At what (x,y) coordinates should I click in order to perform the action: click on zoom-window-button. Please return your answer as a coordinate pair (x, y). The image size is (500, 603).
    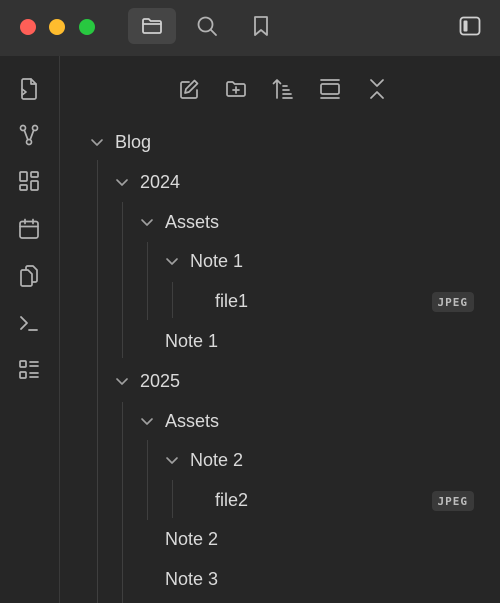
    Looking at the image, I should click on (87, 27).